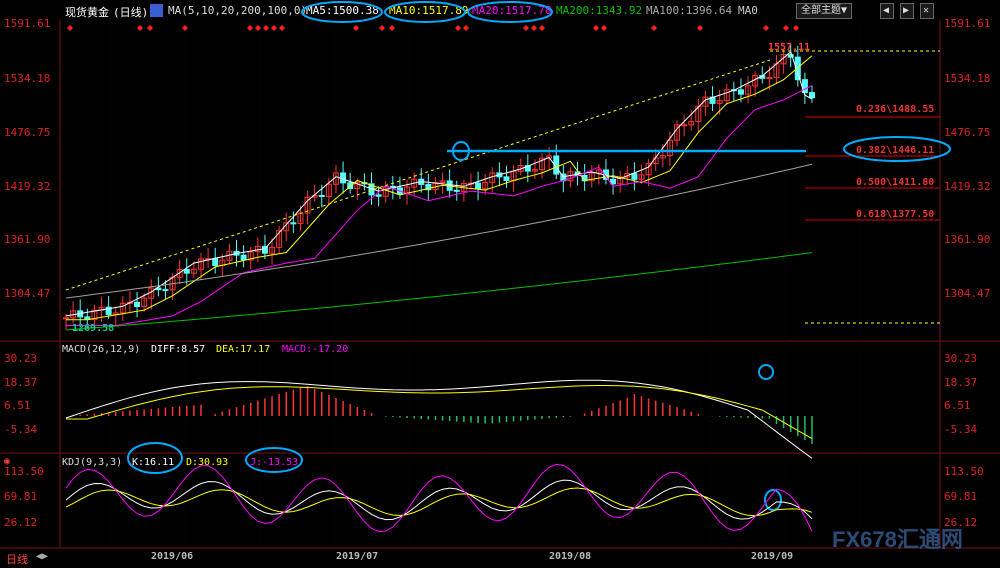 This screenshot has height=568, width=1000. Describe the element at coordinates (17, 405) in the screenshot. I see `macd-tick-l-2: 6.51` at that location.